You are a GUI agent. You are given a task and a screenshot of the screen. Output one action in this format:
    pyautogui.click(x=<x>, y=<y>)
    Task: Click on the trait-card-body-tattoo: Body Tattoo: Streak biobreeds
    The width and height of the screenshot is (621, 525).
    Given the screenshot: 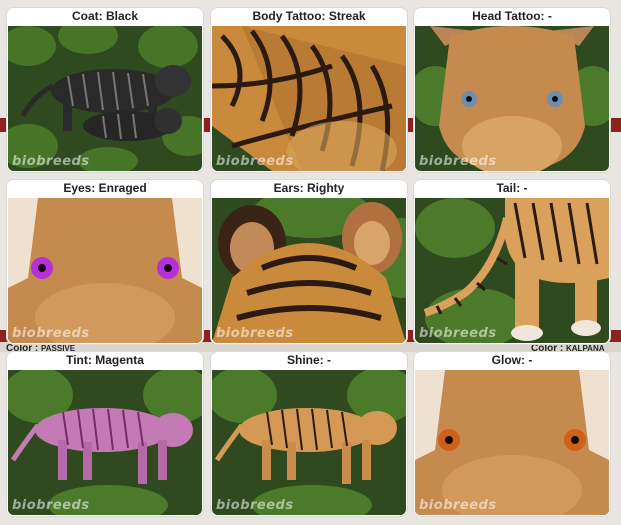 What is the action you would take?
    pyautogui.click(x=309, y=90)
    